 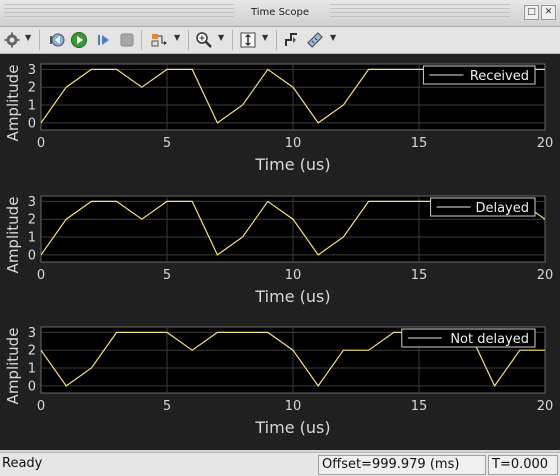 I want to click on legend-label: Received, so click(x=499, y=76).